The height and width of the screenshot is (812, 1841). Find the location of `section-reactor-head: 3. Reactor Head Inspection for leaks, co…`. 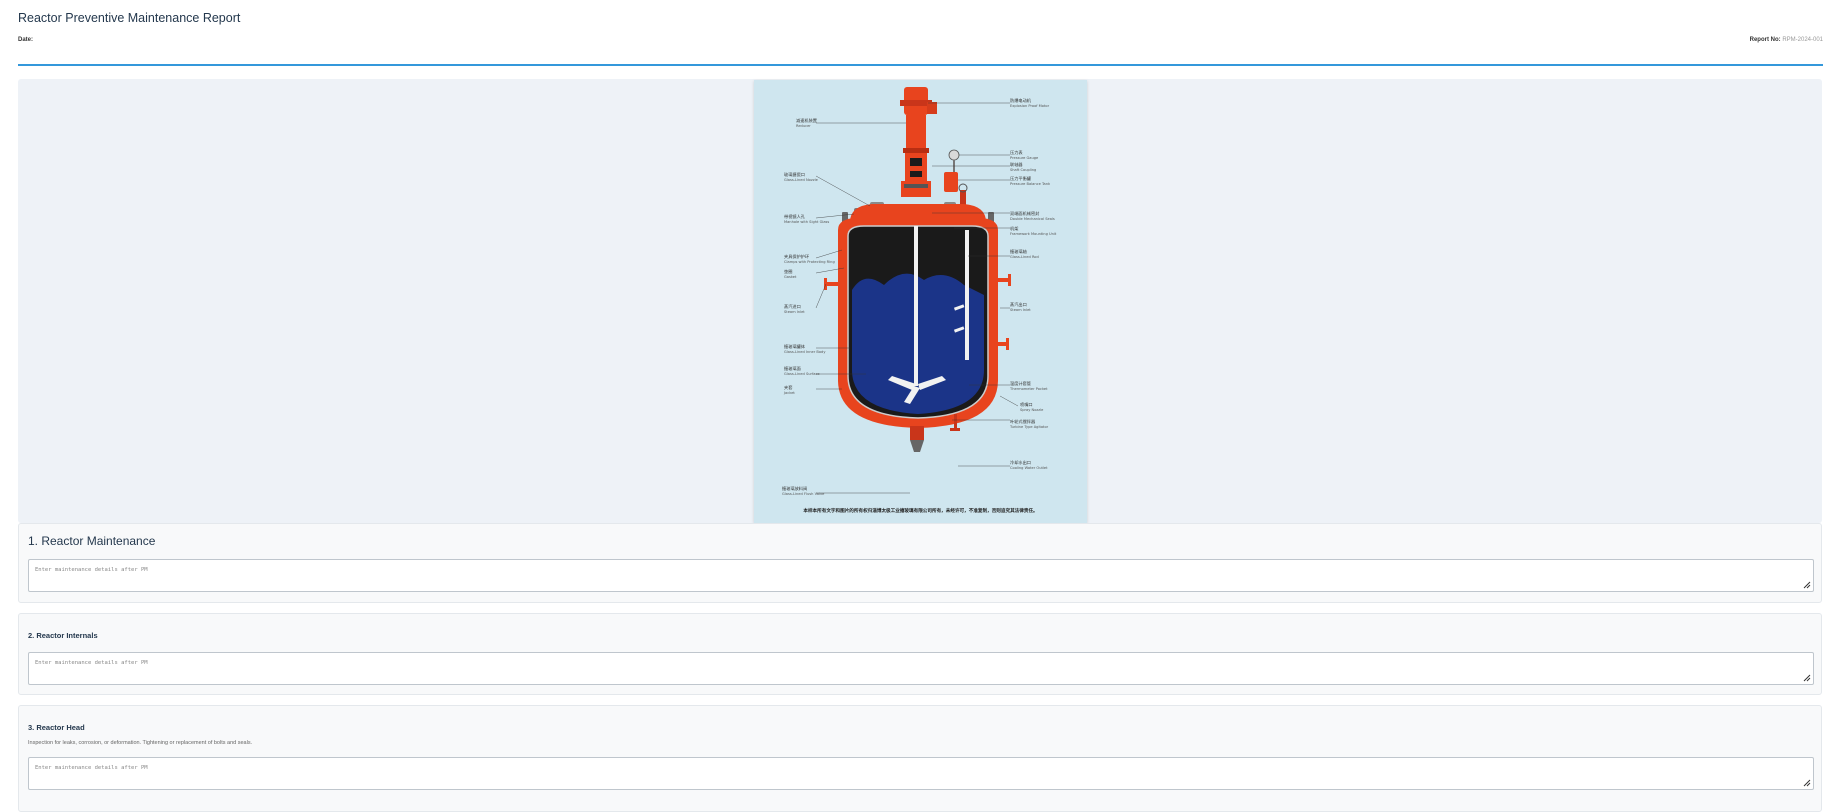

section-reactor-head: 3. Reactor Head Inspection for leaks, co… is located at coordinates (920, 758).